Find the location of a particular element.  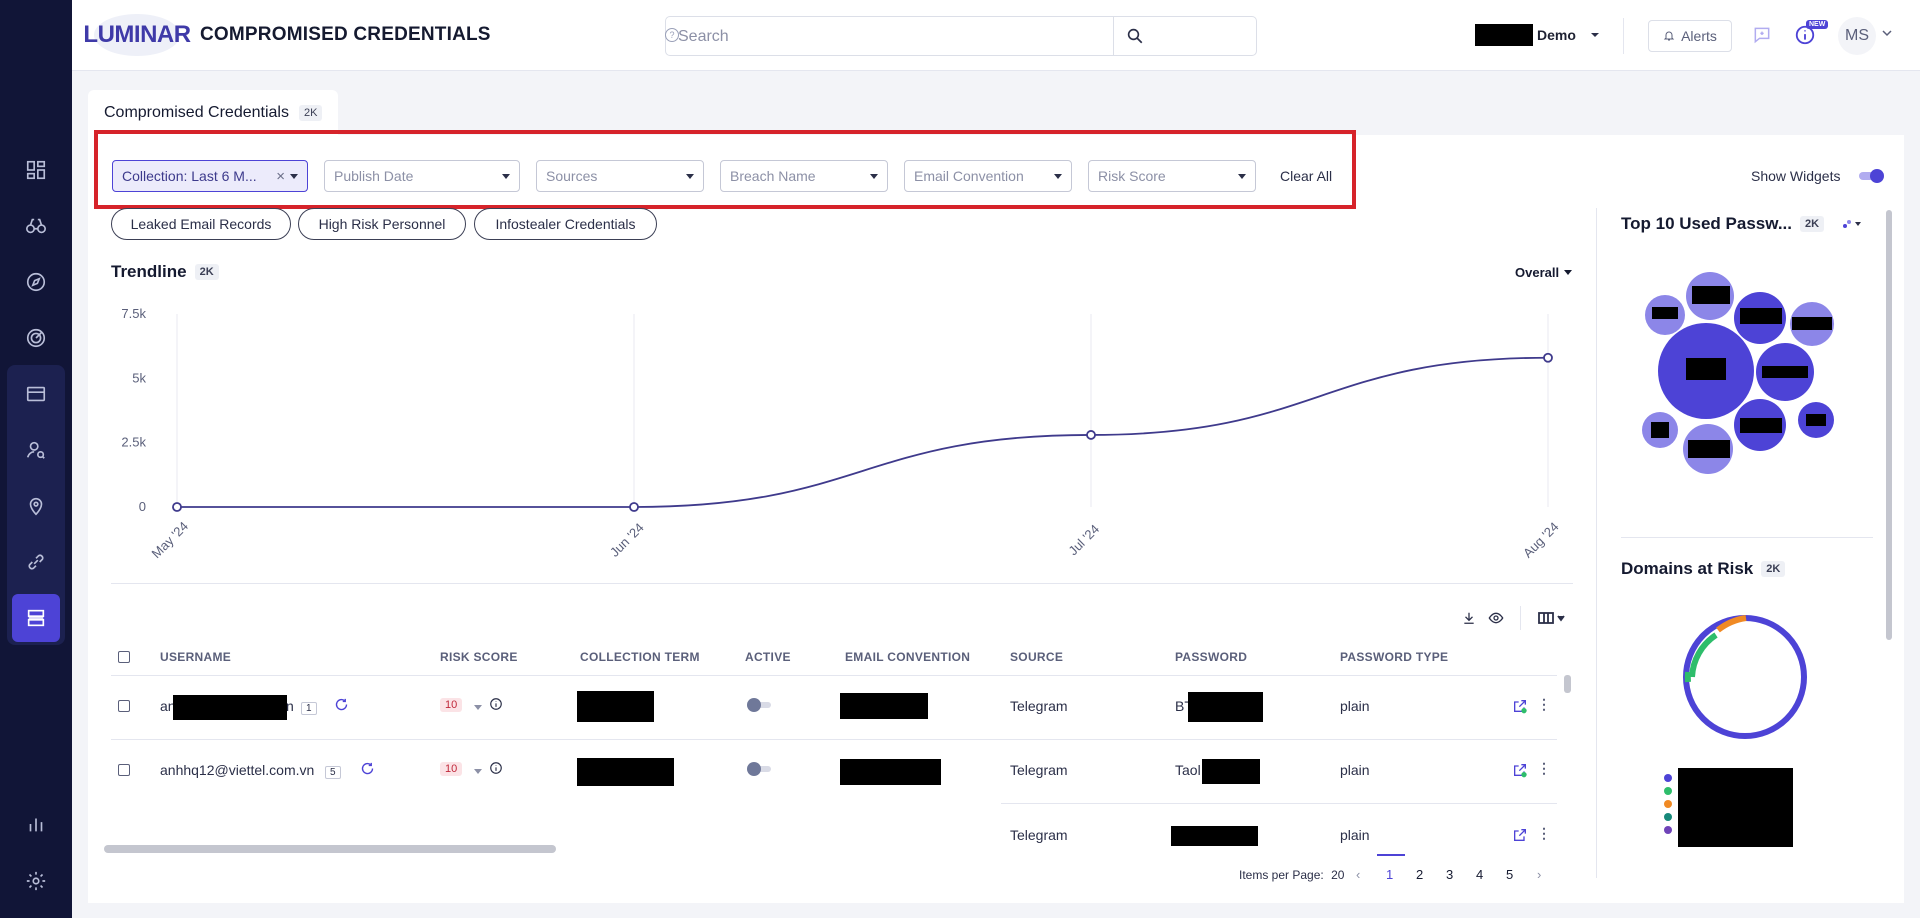

chip-high-risk-personnel: High Risk Personnel is located at coordinates (382, 224).